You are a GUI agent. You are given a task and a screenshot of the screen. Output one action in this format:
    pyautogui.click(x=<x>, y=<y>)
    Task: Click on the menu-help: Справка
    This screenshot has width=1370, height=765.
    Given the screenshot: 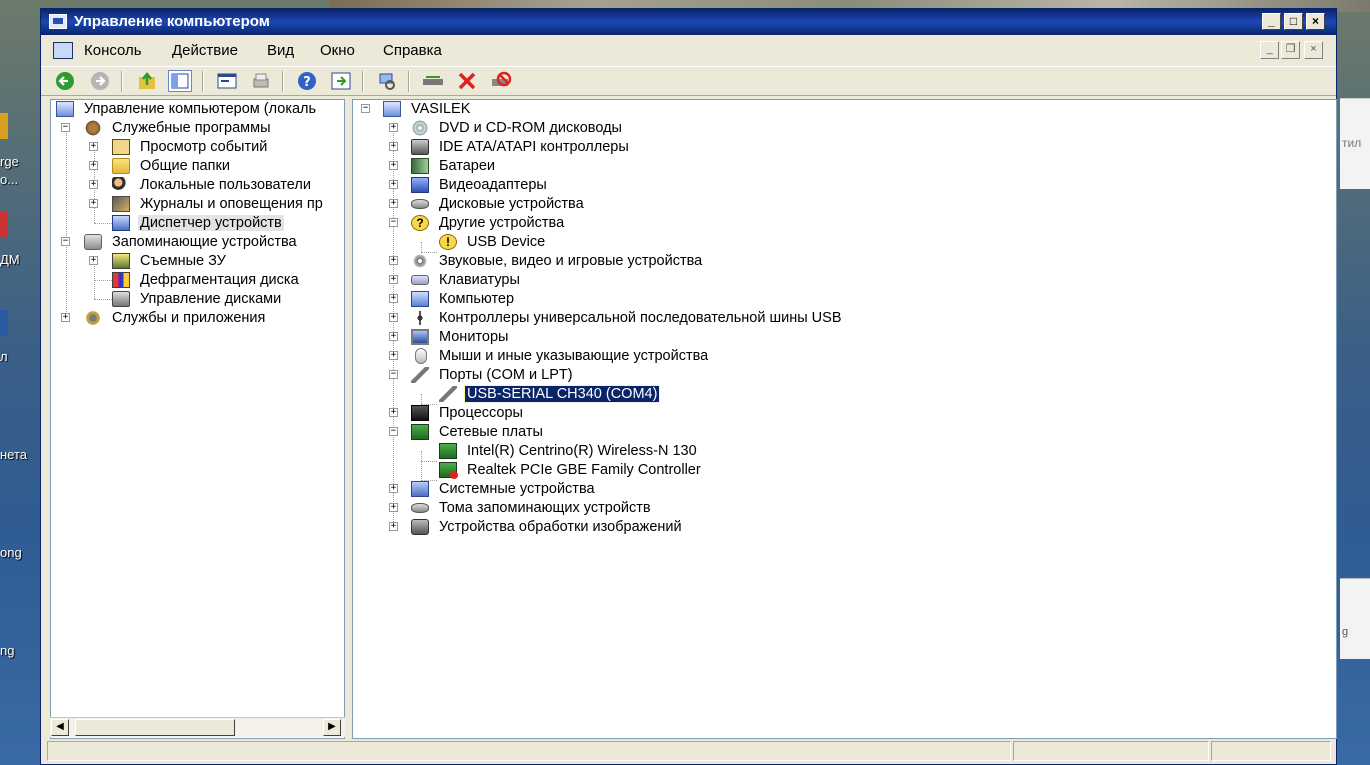 What is the action you would take?
    pyautogui.click(x=412, y=50)
    